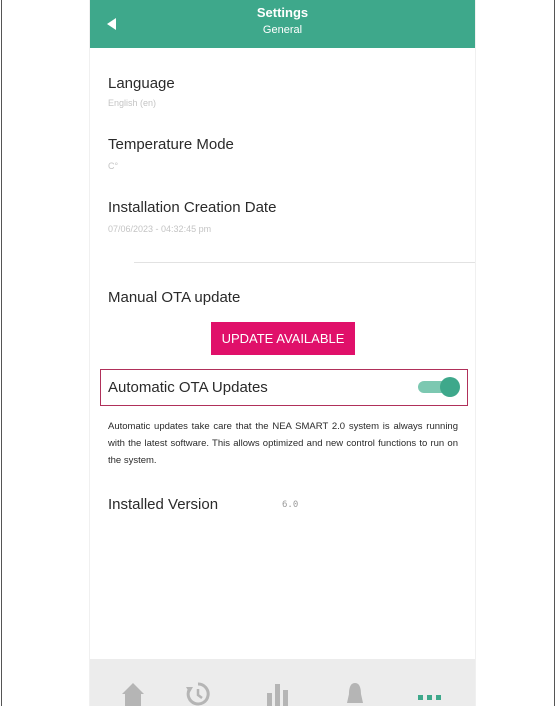  Describe the element at coordinates (428, 682) in the screenshot. I see `nav-more` at that location.